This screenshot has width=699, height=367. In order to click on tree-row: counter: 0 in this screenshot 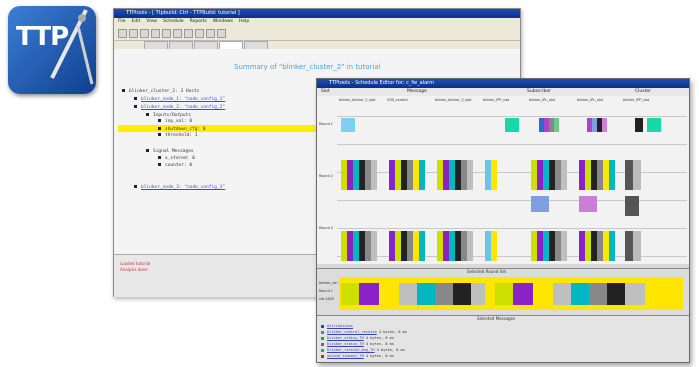, I will do `click(175, 166)`.